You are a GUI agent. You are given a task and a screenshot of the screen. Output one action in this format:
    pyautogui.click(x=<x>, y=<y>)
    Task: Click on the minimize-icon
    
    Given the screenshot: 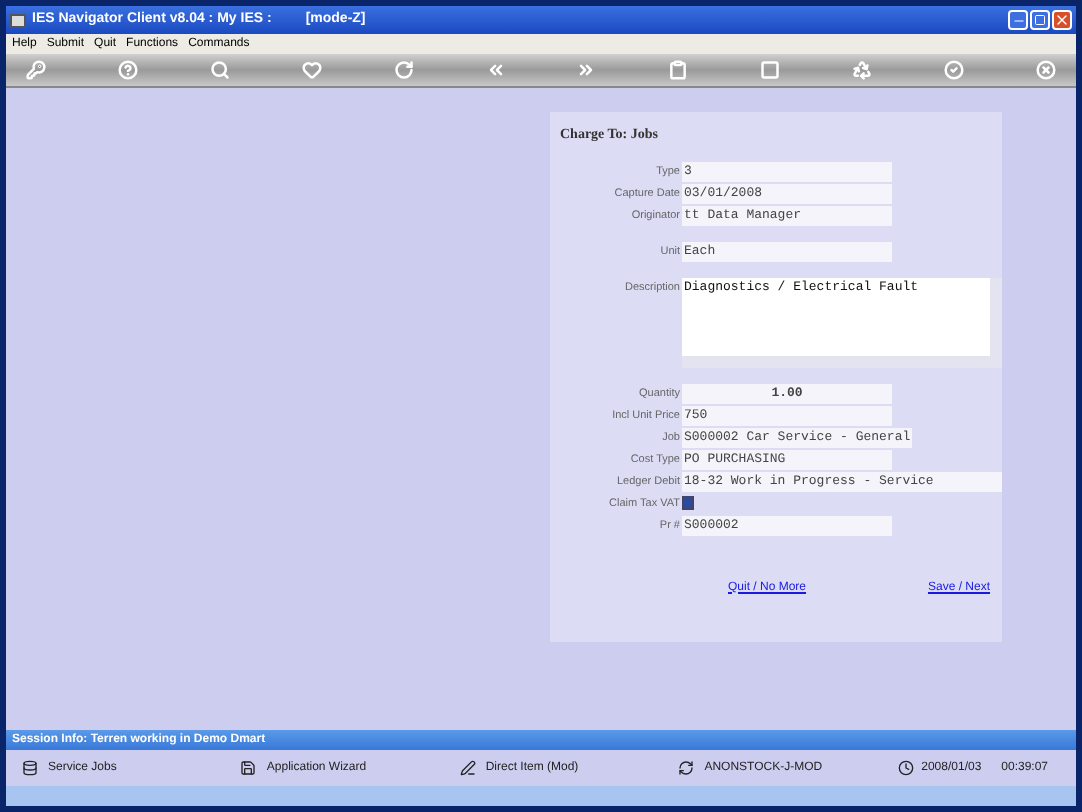 What is the action you would take?
    pyautogui.click(x=1018, y=21)
    